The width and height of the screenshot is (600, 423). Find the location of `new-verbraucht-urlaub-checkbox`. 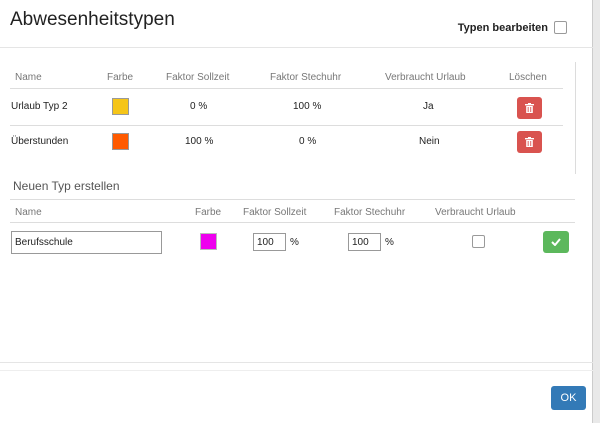

new-verbraucht-urlaub-checkbox is located at coordinates (478, 241).